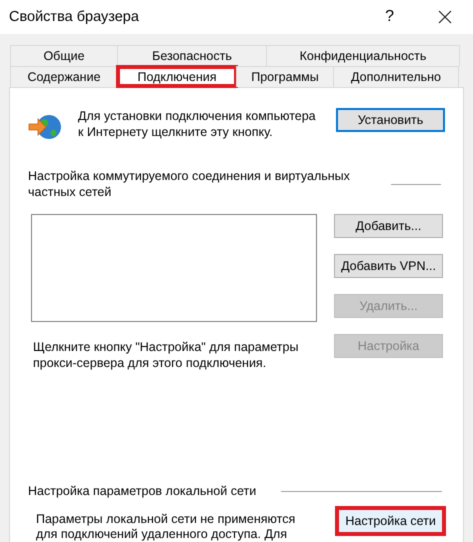 The image size is (473, 542). What do you see at coordinates (177, 76) in the screenshot?
I see `tab: Подключения` at bounding box center [177, 76].